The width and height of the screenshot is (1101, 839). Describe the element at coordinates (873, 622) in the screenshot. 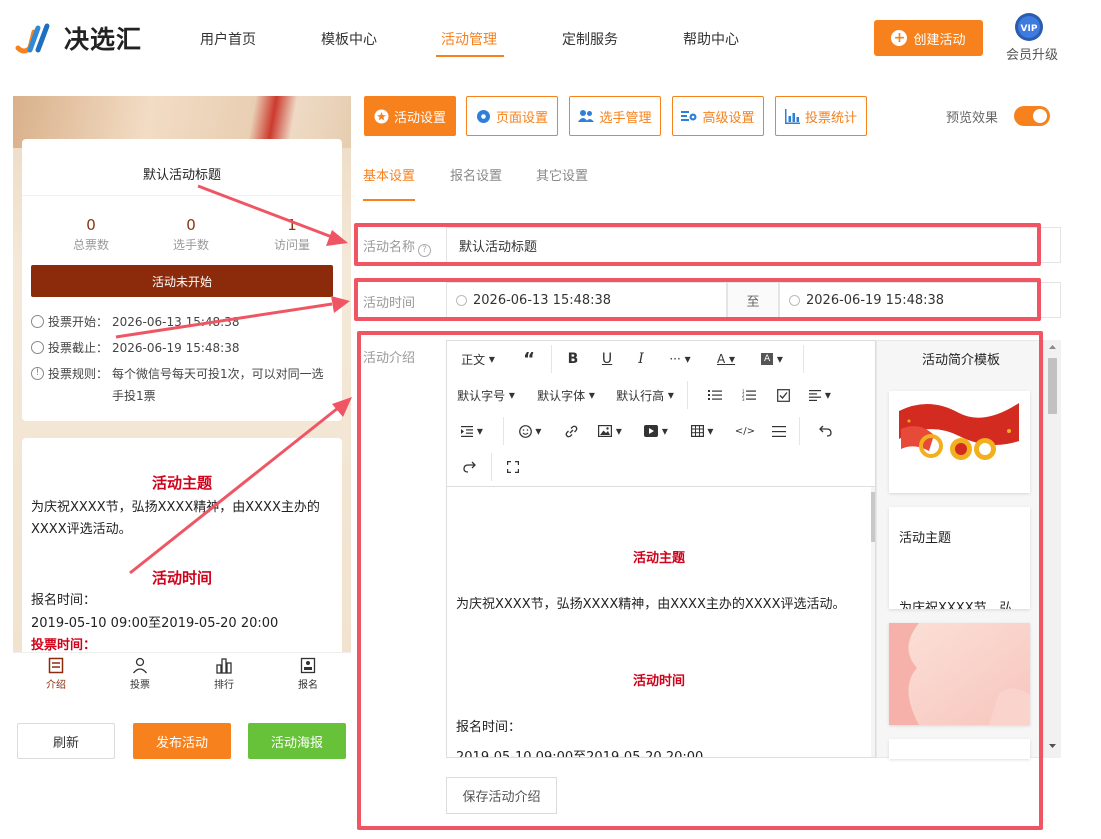

I see `editor-scrollbar` at that location.